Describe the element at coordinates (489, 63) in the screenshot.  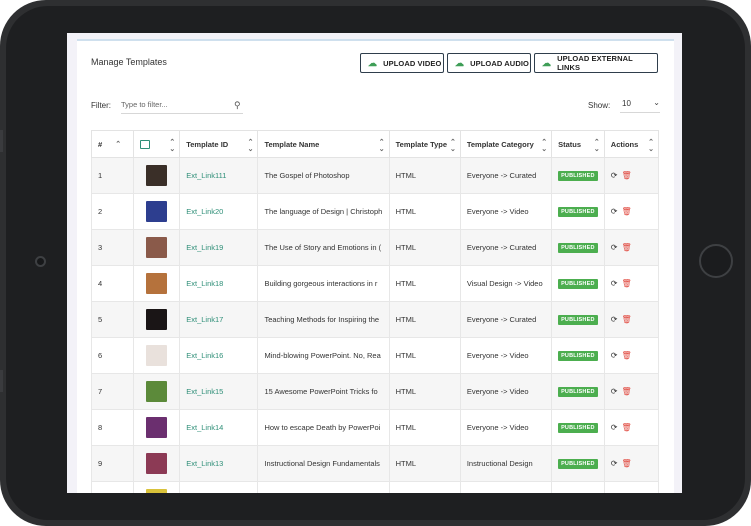
I see `upload-audio-button: ☁ UPLOAD AUDIO` at that location.